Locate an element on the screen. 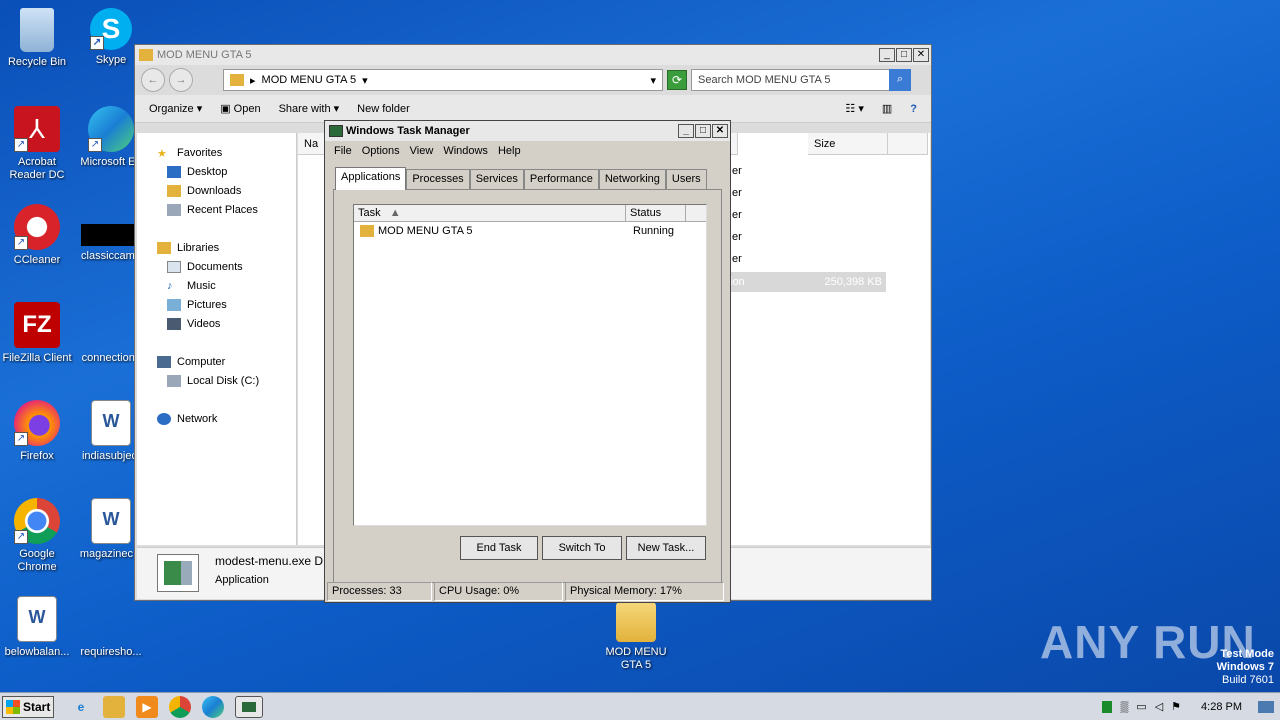 This screenshot has width=1280, height=720. application-icon is located at coordinates (178, 573).